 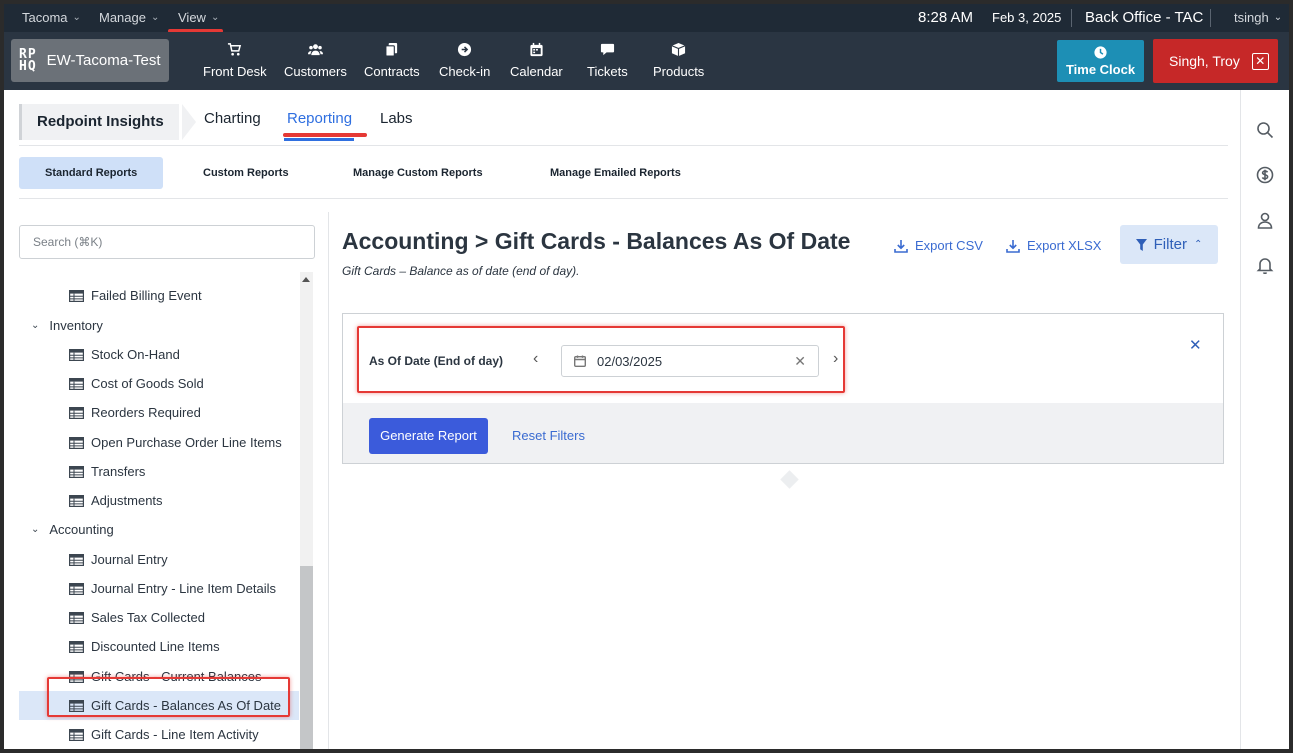 What do you see at coordinates (175, 734) in the screenshot?
I see `tree-item-label: Gift Cards - Line Item Activity` at bounding box center [175, 734].